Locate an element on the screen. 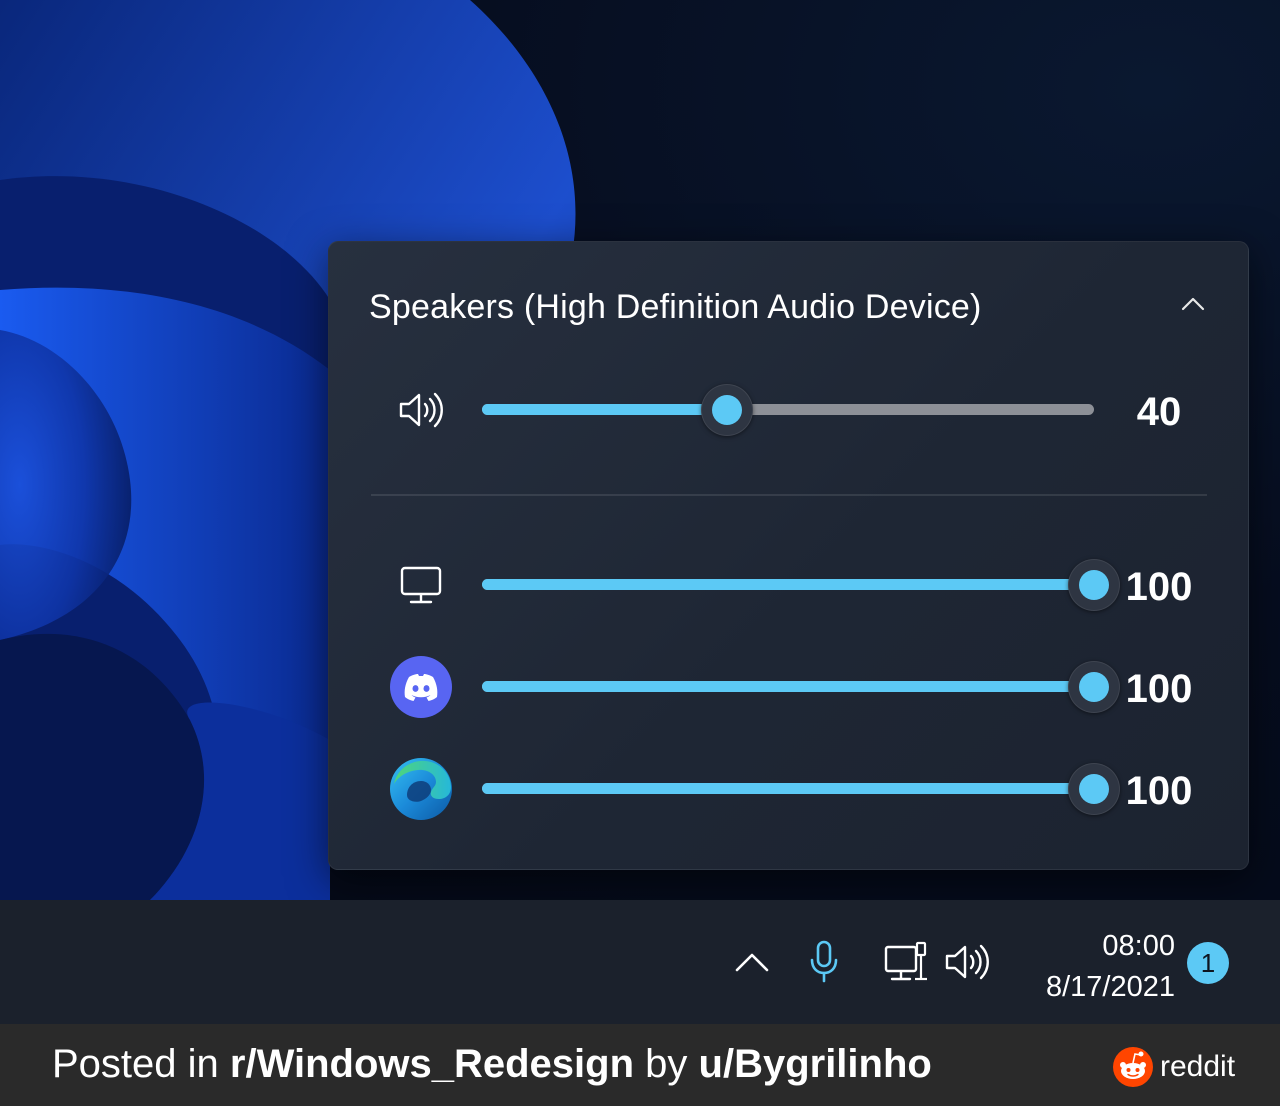 The width and height of the screenshot is (1280, 1106). collapse-button is located at coordinates (1193, 304).